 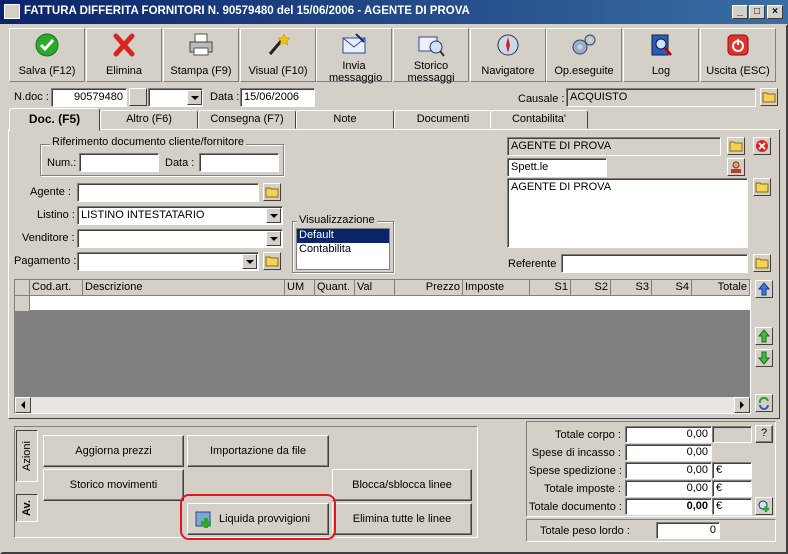 I want to click on move-top-button, so click(x=764, y=289).